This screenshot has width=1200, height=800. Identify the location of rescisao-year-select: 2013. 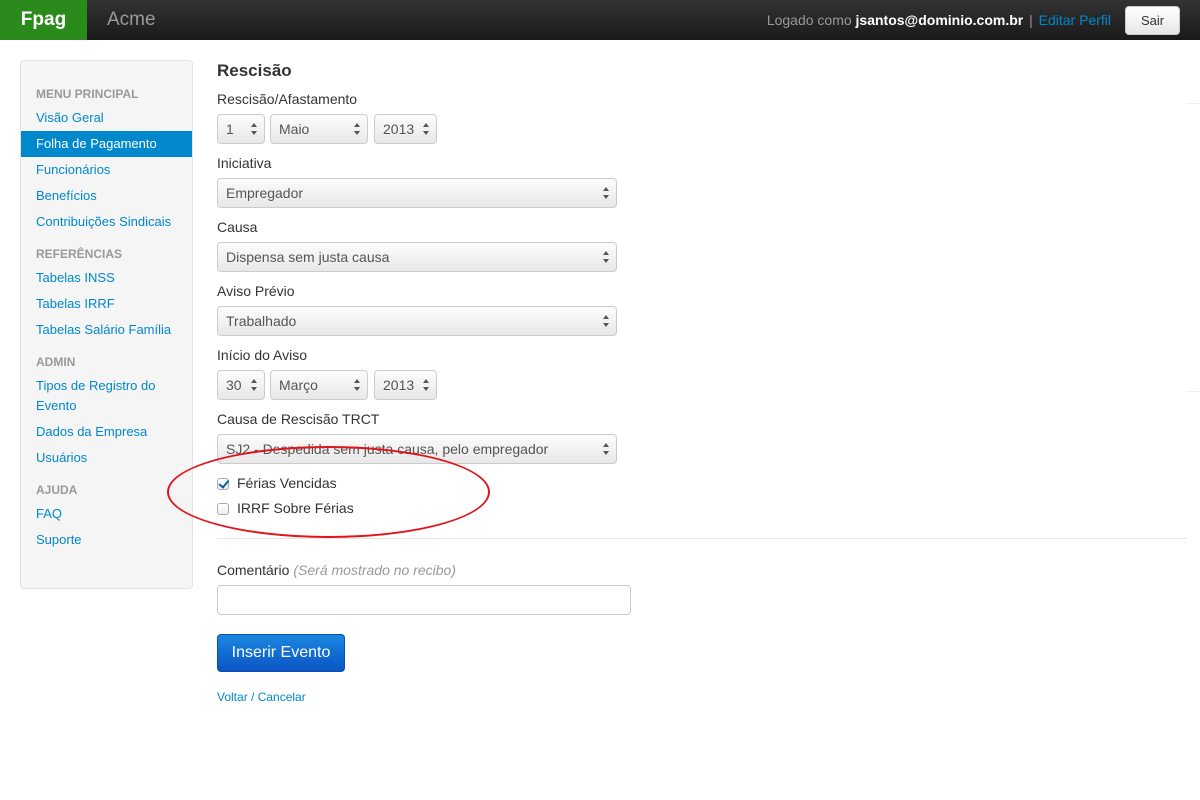
(405, 129).